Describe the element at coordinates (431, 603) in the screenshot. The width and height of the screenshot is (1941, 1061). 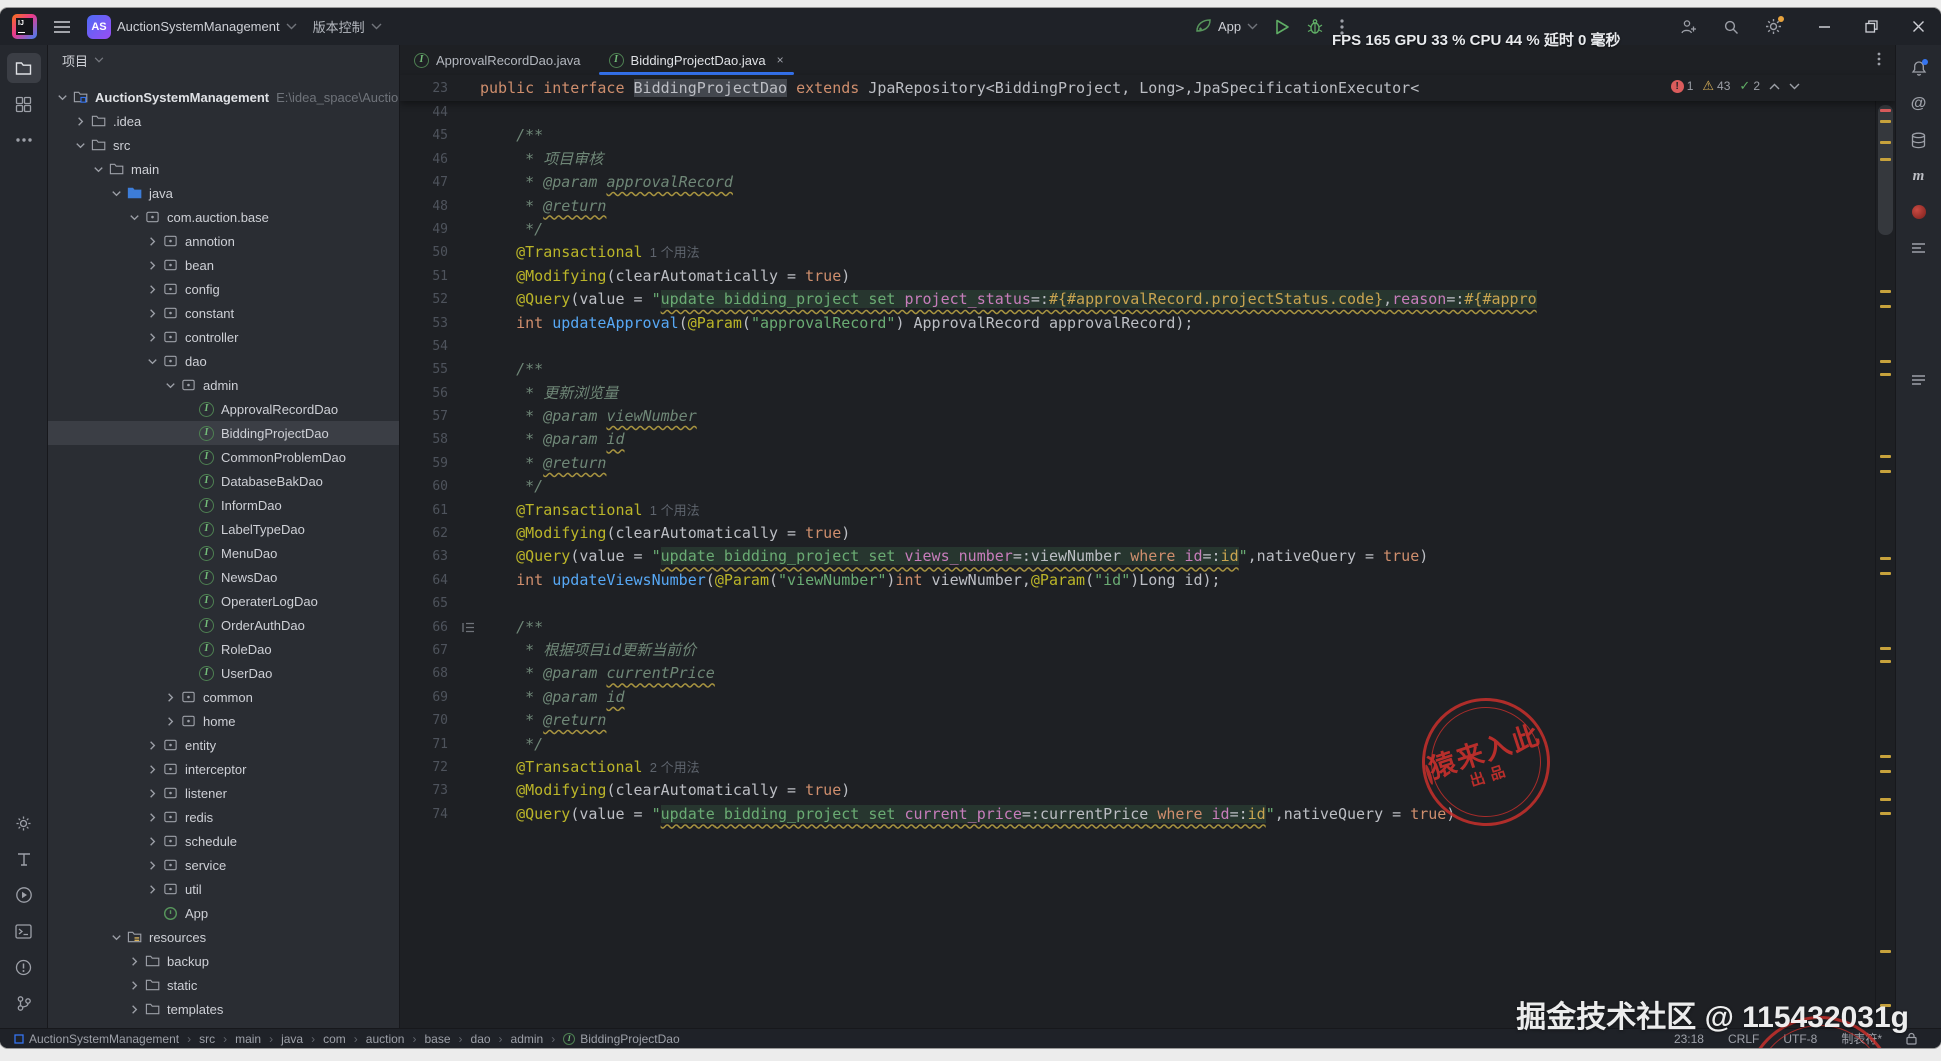
I see `line-number: 65` at that location.